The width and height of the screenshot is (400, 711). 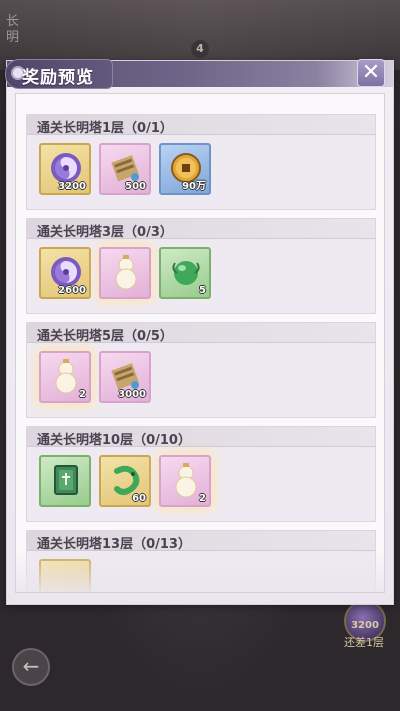 I want to click on reward-item: 2600, so click(x=65, y=273).